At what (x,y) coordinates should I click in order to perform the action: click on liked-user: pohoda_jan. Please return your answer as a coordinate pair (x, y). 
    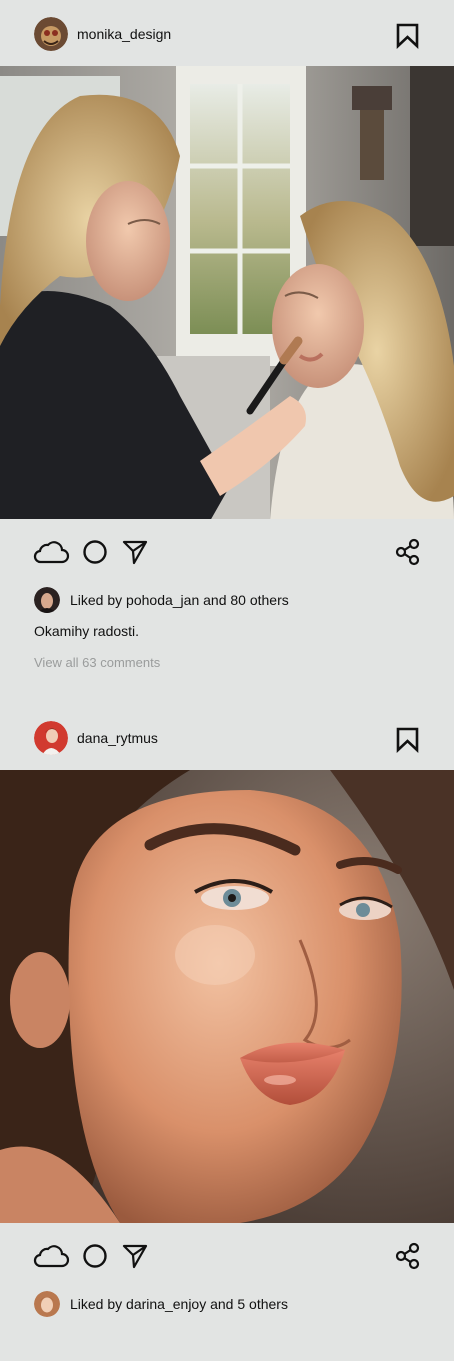
    Looking at the image, I should click on (162, 600).